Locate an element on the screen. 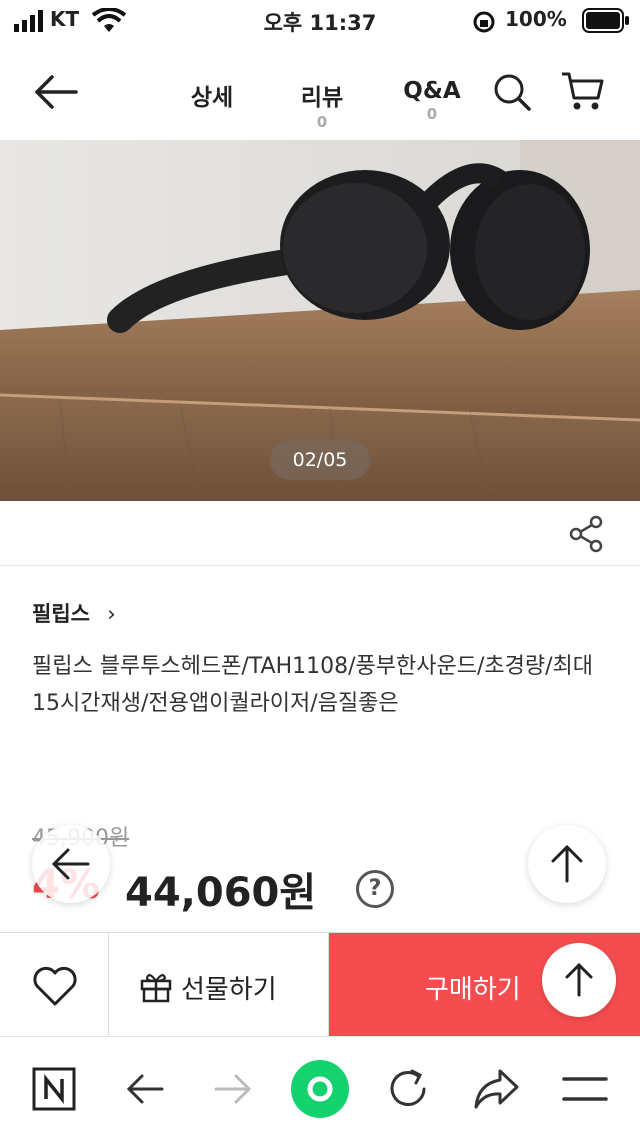  forward-share-icon is located at coordinates (496, 1089).